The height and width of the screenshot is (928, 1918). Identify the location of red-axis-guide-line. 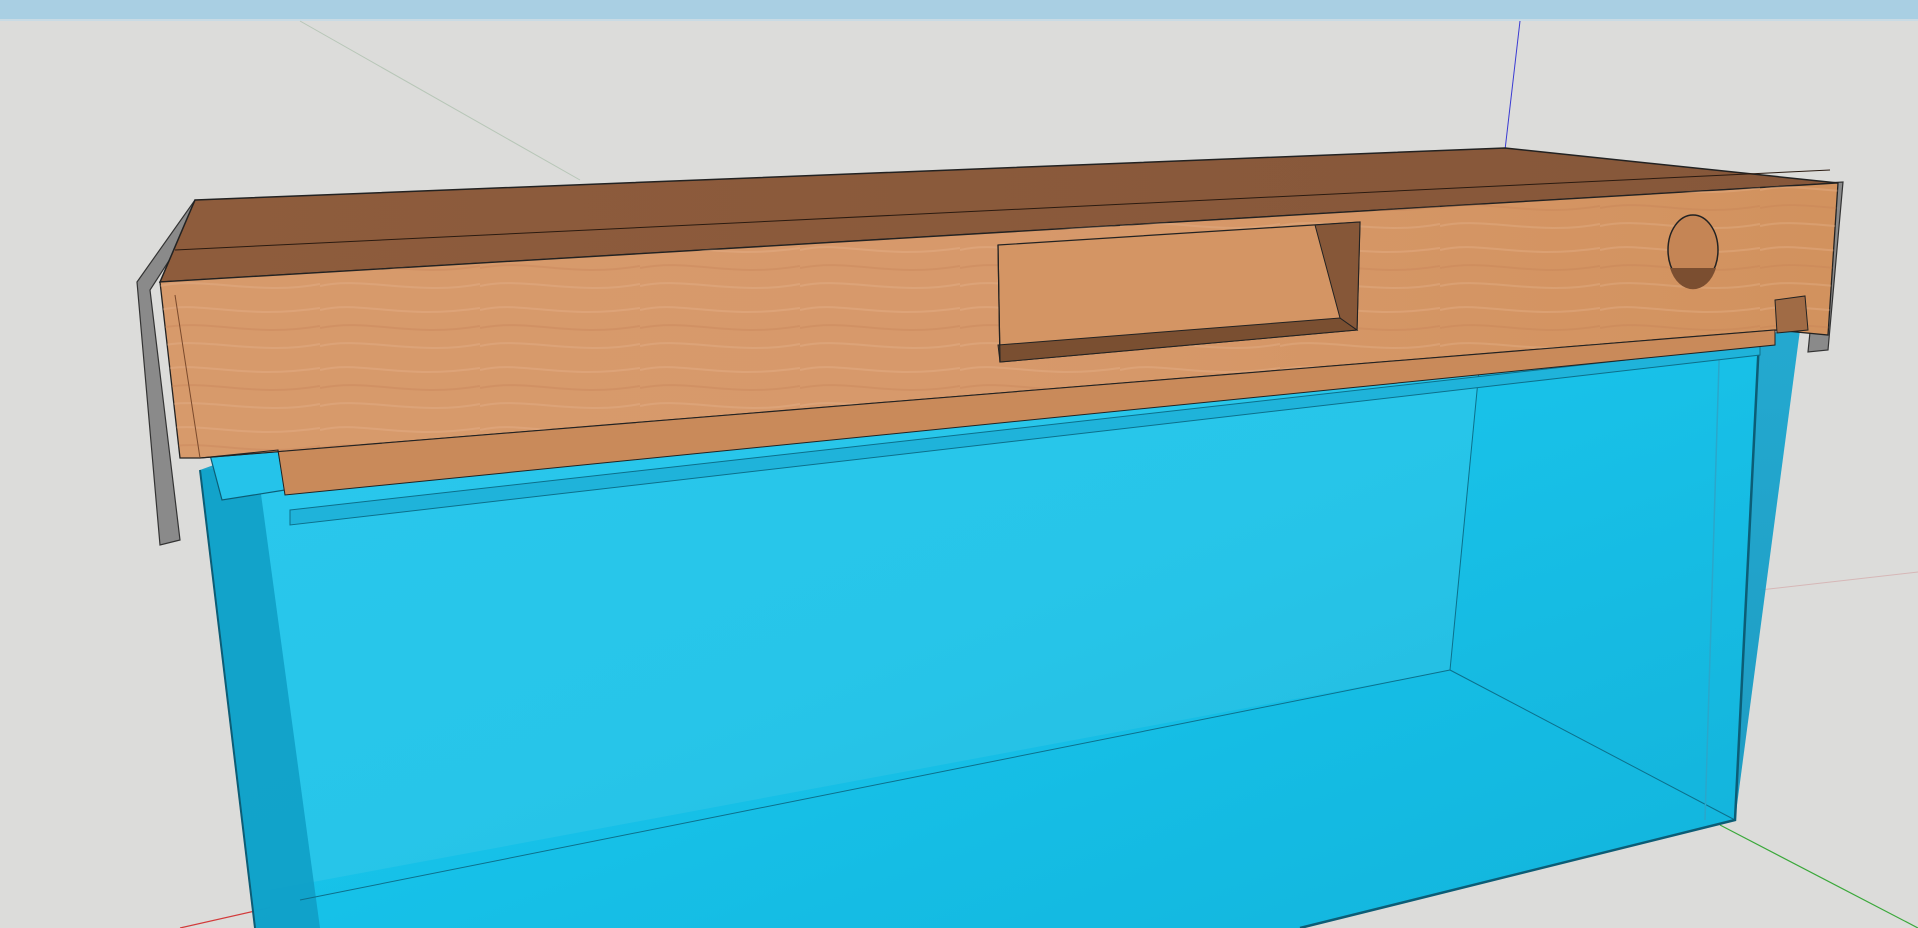
(1838, 581).